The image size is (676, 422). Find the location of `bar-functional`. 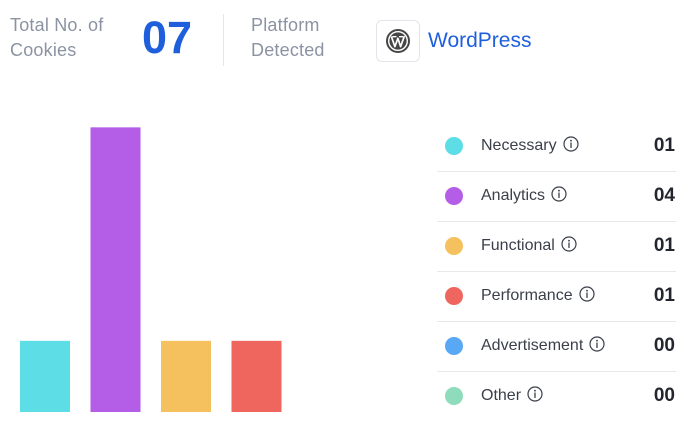

bar-functional is located at coordinates (186, 376).